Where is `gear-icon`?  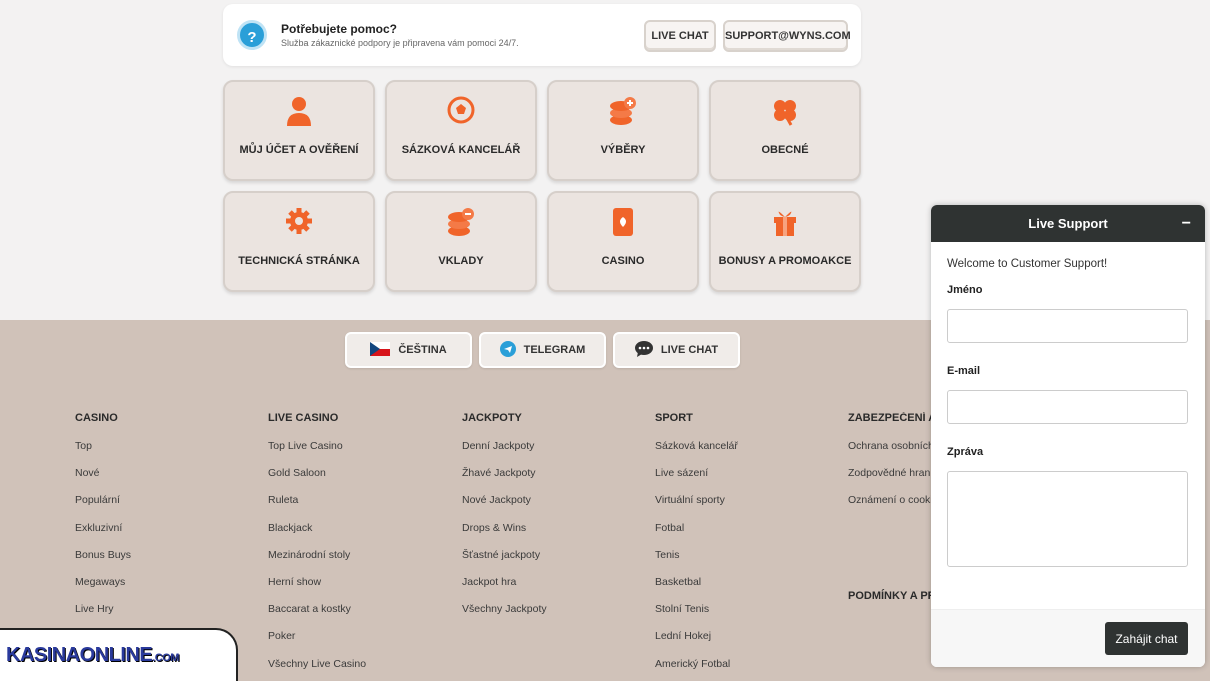 gear-icon is located at coordinates (299, 223).